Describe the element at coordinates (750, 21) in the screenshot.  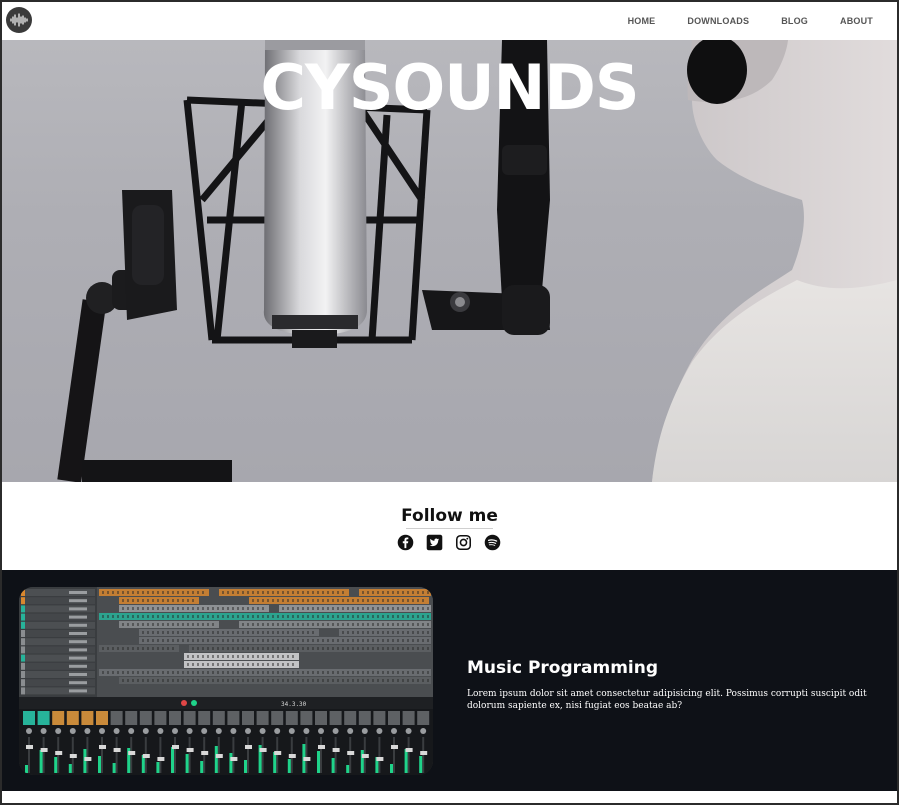
I see `nav-links: HOME DOWNLOADS BLOG ABOUT` at that location.